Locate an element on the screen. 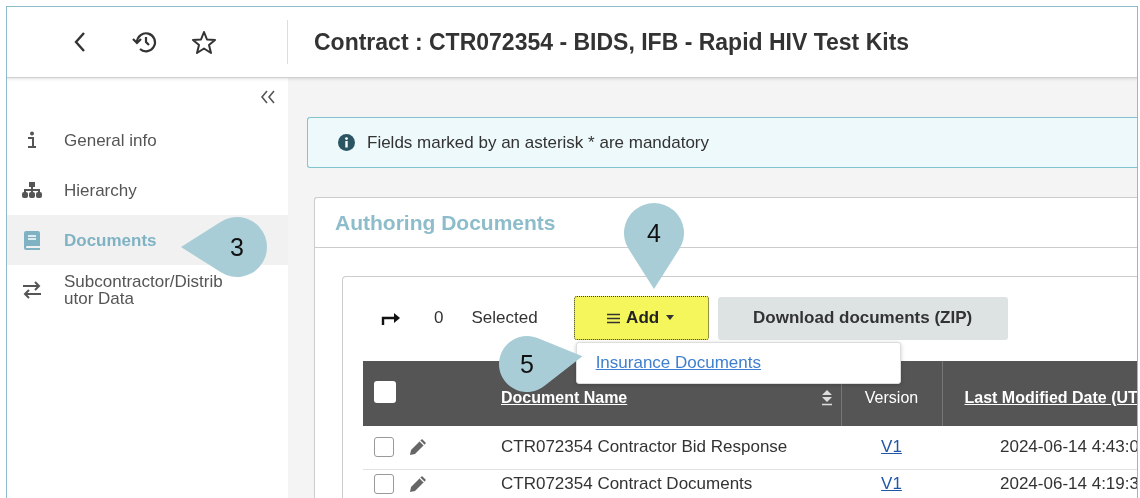 The image size is (1140, 498). menu-link: Insurance Documents is located at coordinates (678, 363).